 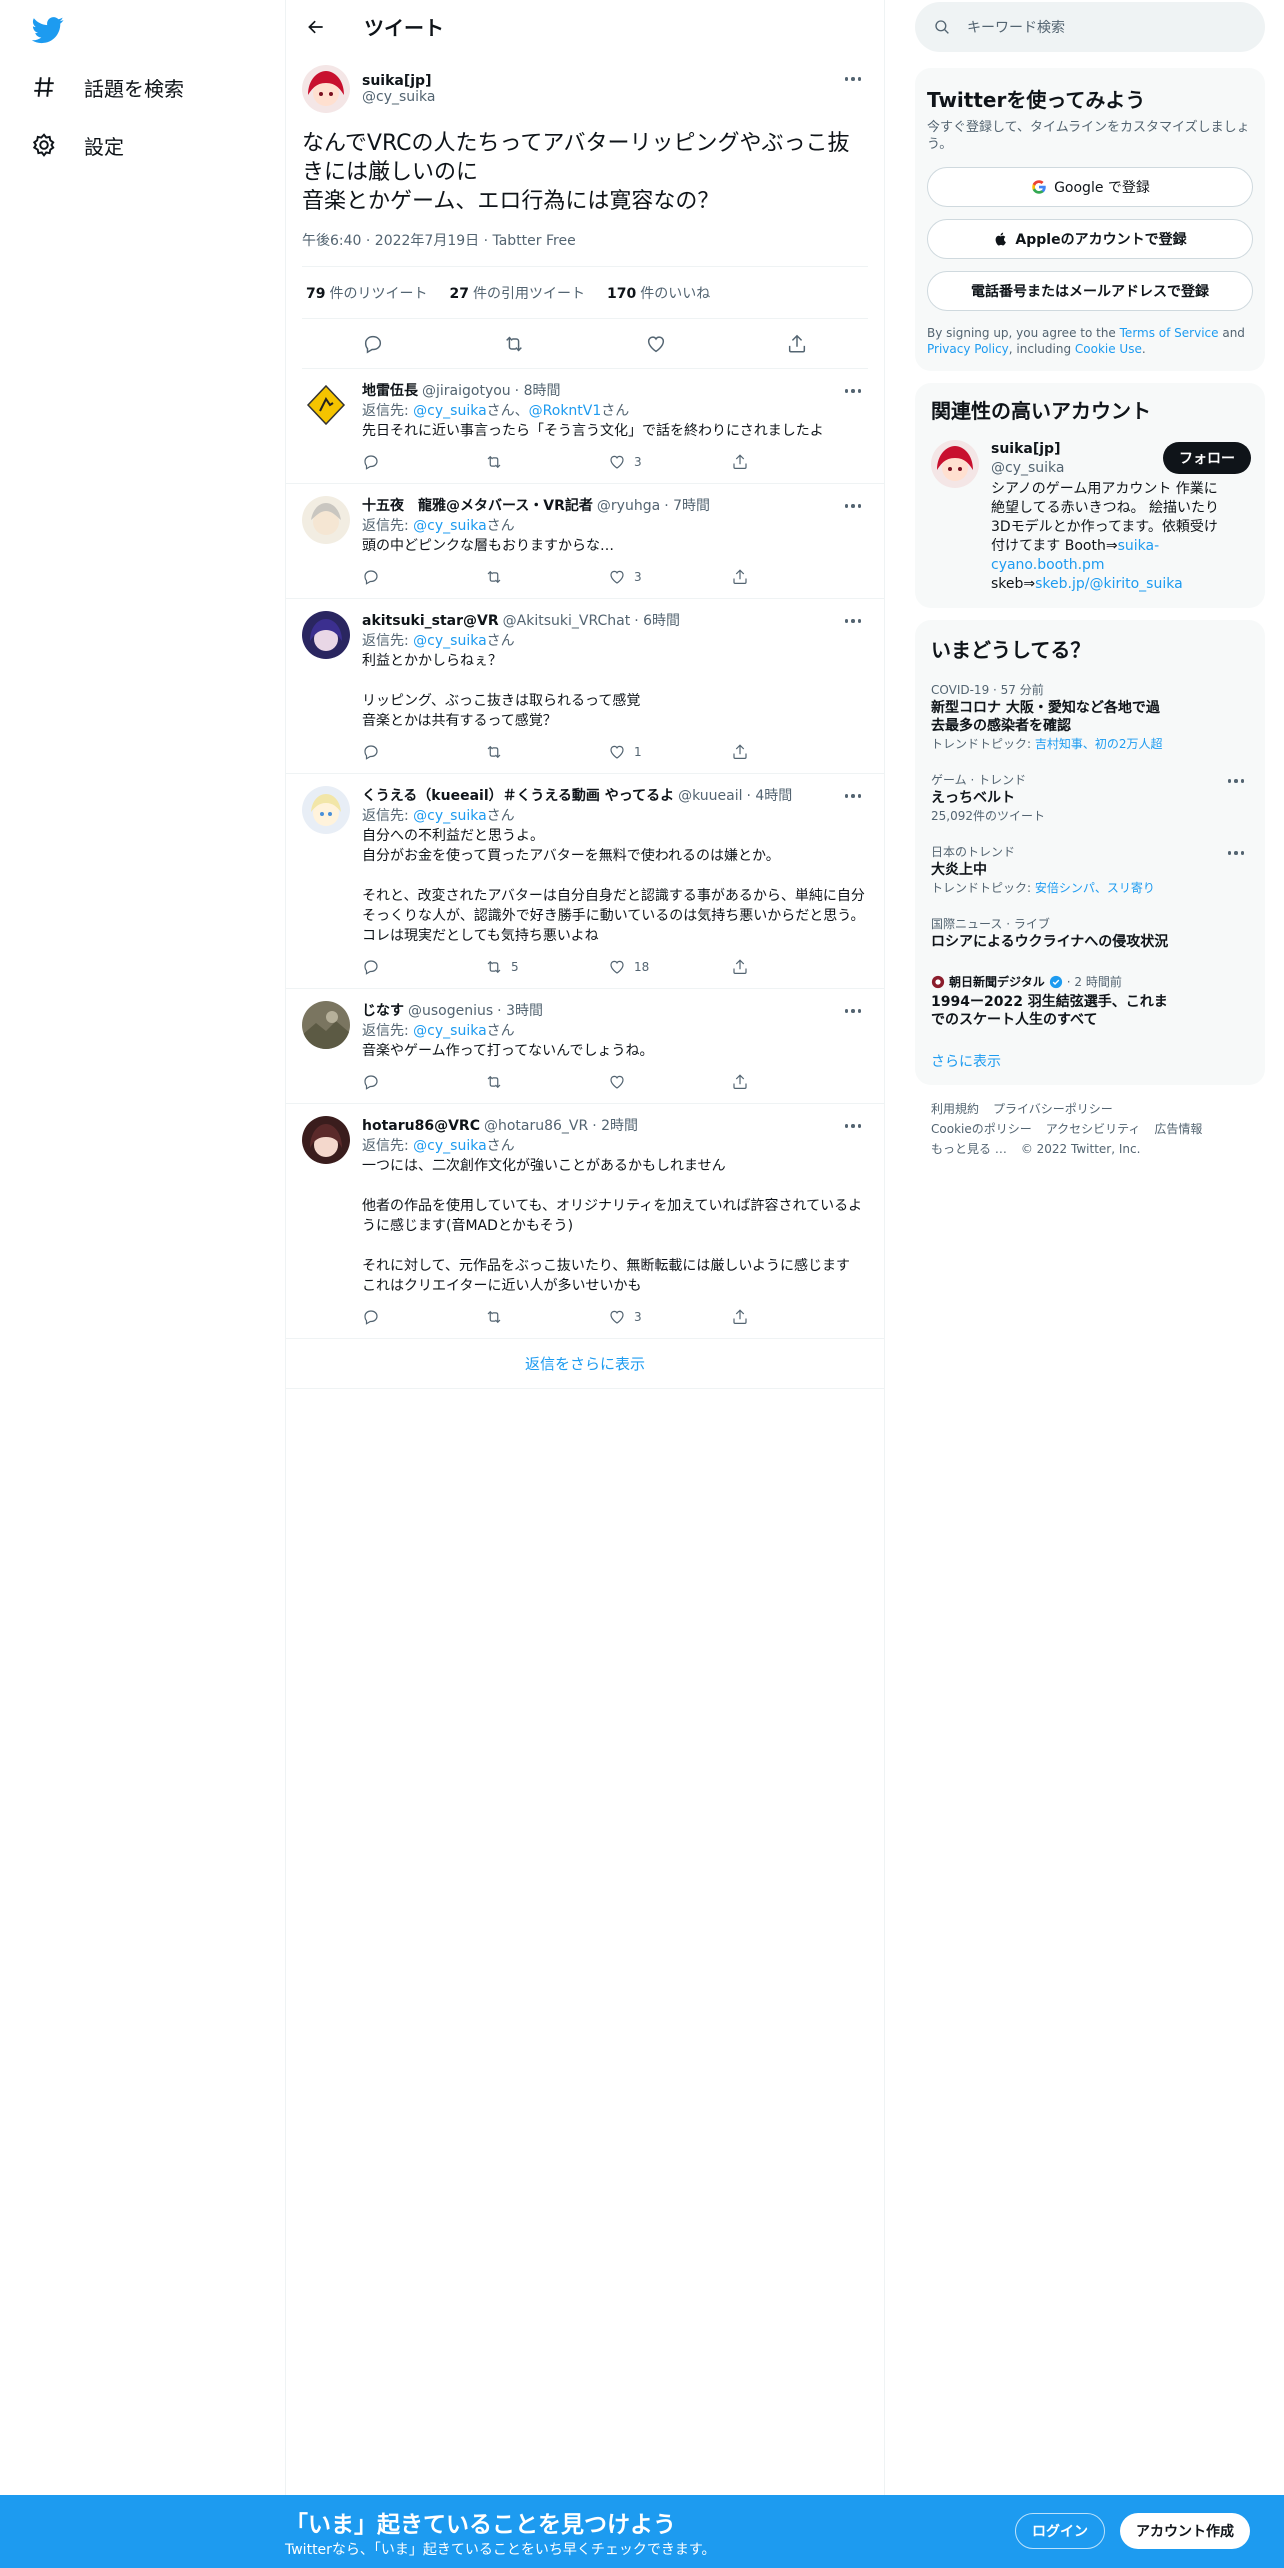 What do you see at coordinates (1090, 870) in the screenshot?
I see `trend-item: 日本のトレンド 大炎上中 トレンドトピック: 安倍シンパ、スリ寄り` at bounding box center [1090, 870].